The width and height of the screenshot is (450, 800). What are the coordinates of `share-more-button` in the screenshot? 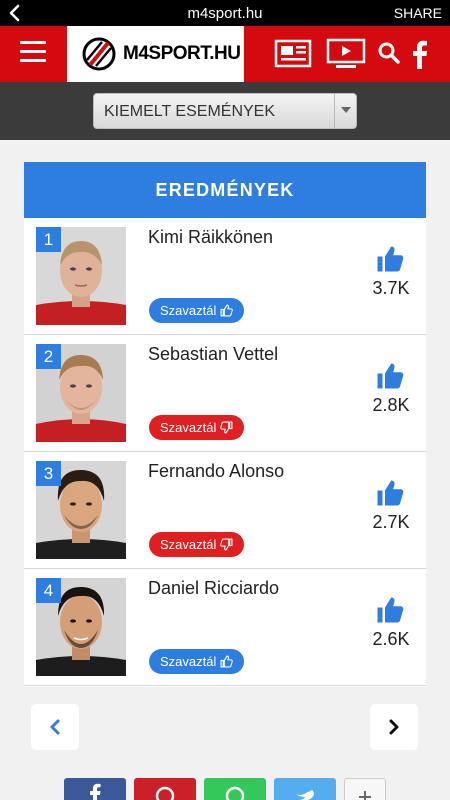 It's located at (365, 789).